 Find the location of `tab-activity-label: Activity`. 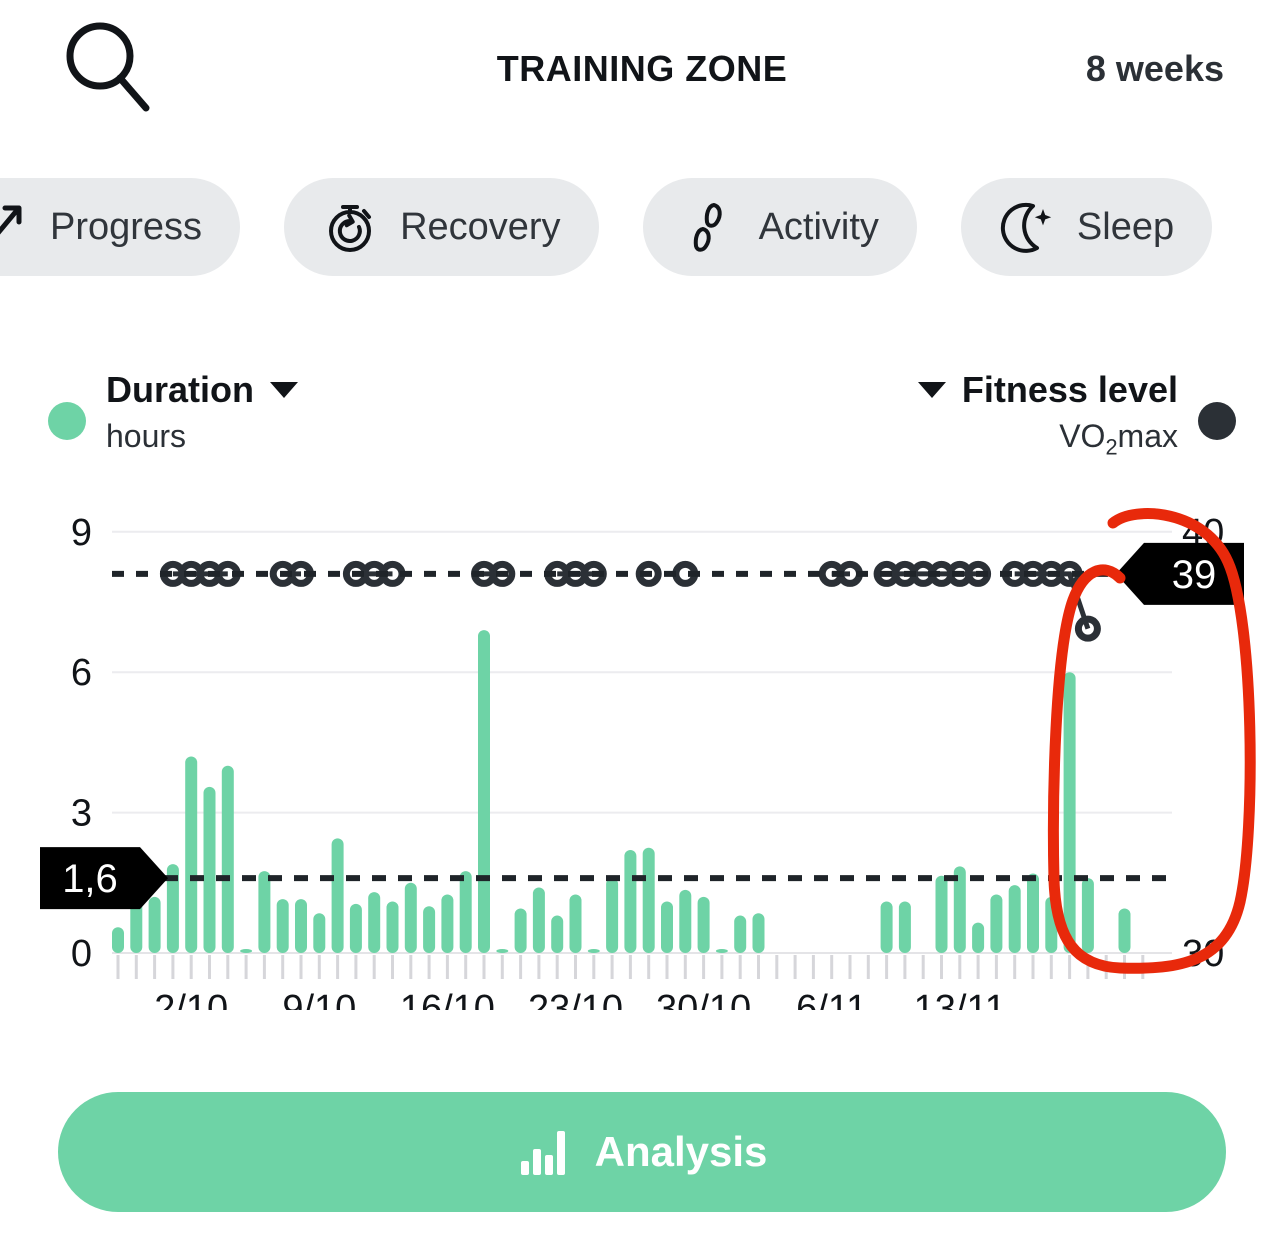

tab-activity-label: Activity is located at coordinates (818, 226).